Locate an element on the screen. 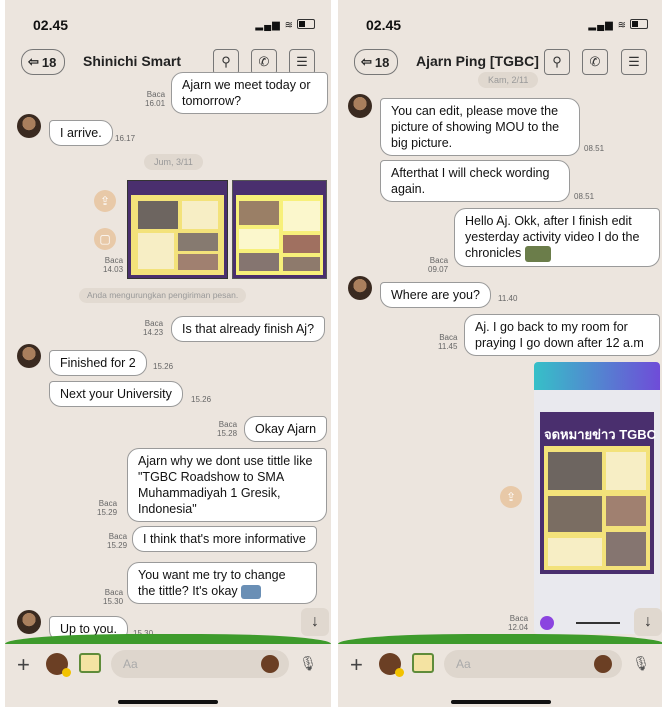 Image resolution: width=662 pixels, height=707 pixels. message-time: 08.51 is located at coordinates (594, 148).